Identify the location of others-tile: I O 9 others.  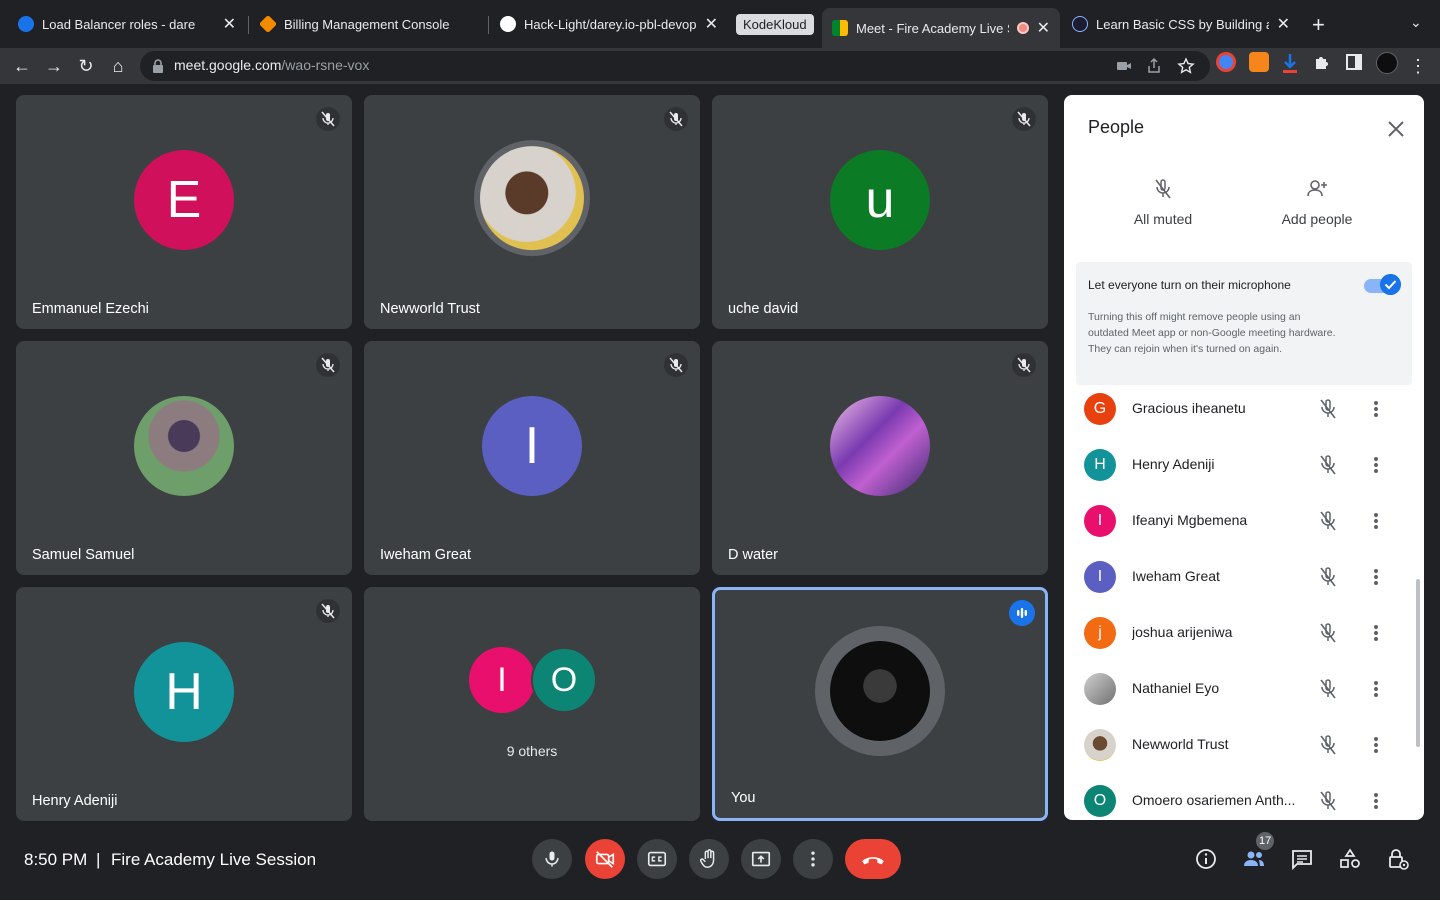
(532, 704).